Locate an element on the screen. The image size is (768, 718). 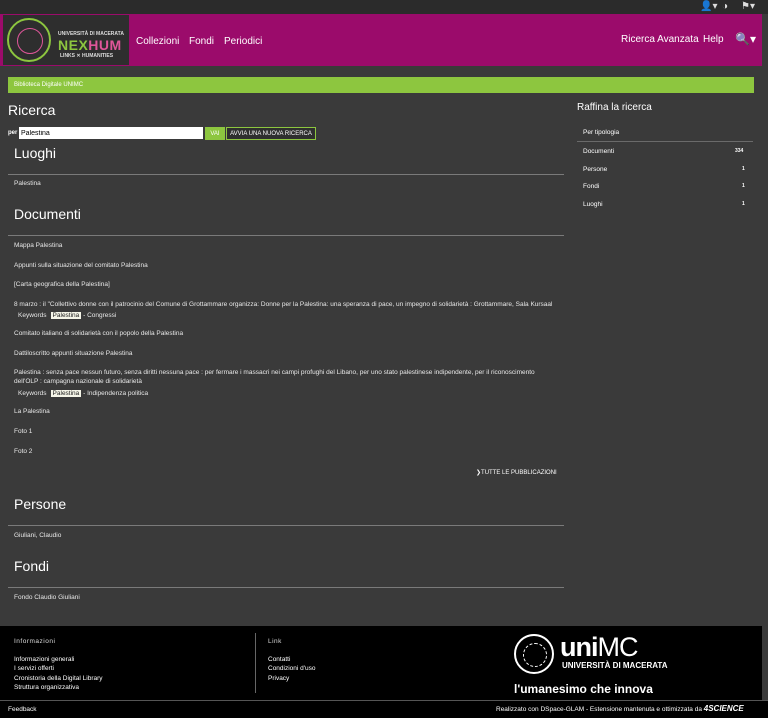
logo-emblem-icon is located at coordinates (29, 40).